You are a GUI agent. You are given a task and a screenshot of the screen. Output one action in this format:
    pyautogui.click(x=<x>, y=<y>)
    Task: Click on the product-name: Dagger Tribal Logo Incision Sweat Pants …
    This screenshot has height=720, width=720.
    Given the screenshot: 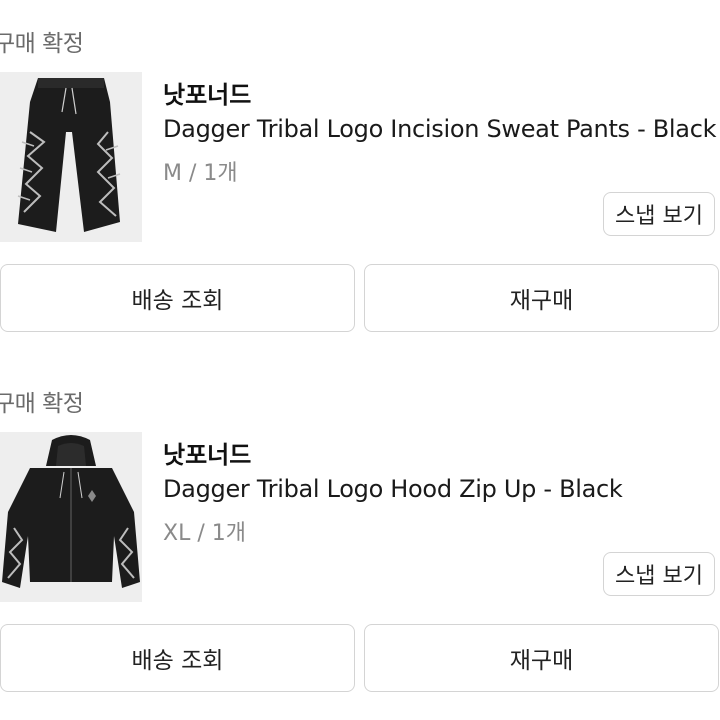 What is the action you would take?
    pyautogui.click(x=440, y=129)
    